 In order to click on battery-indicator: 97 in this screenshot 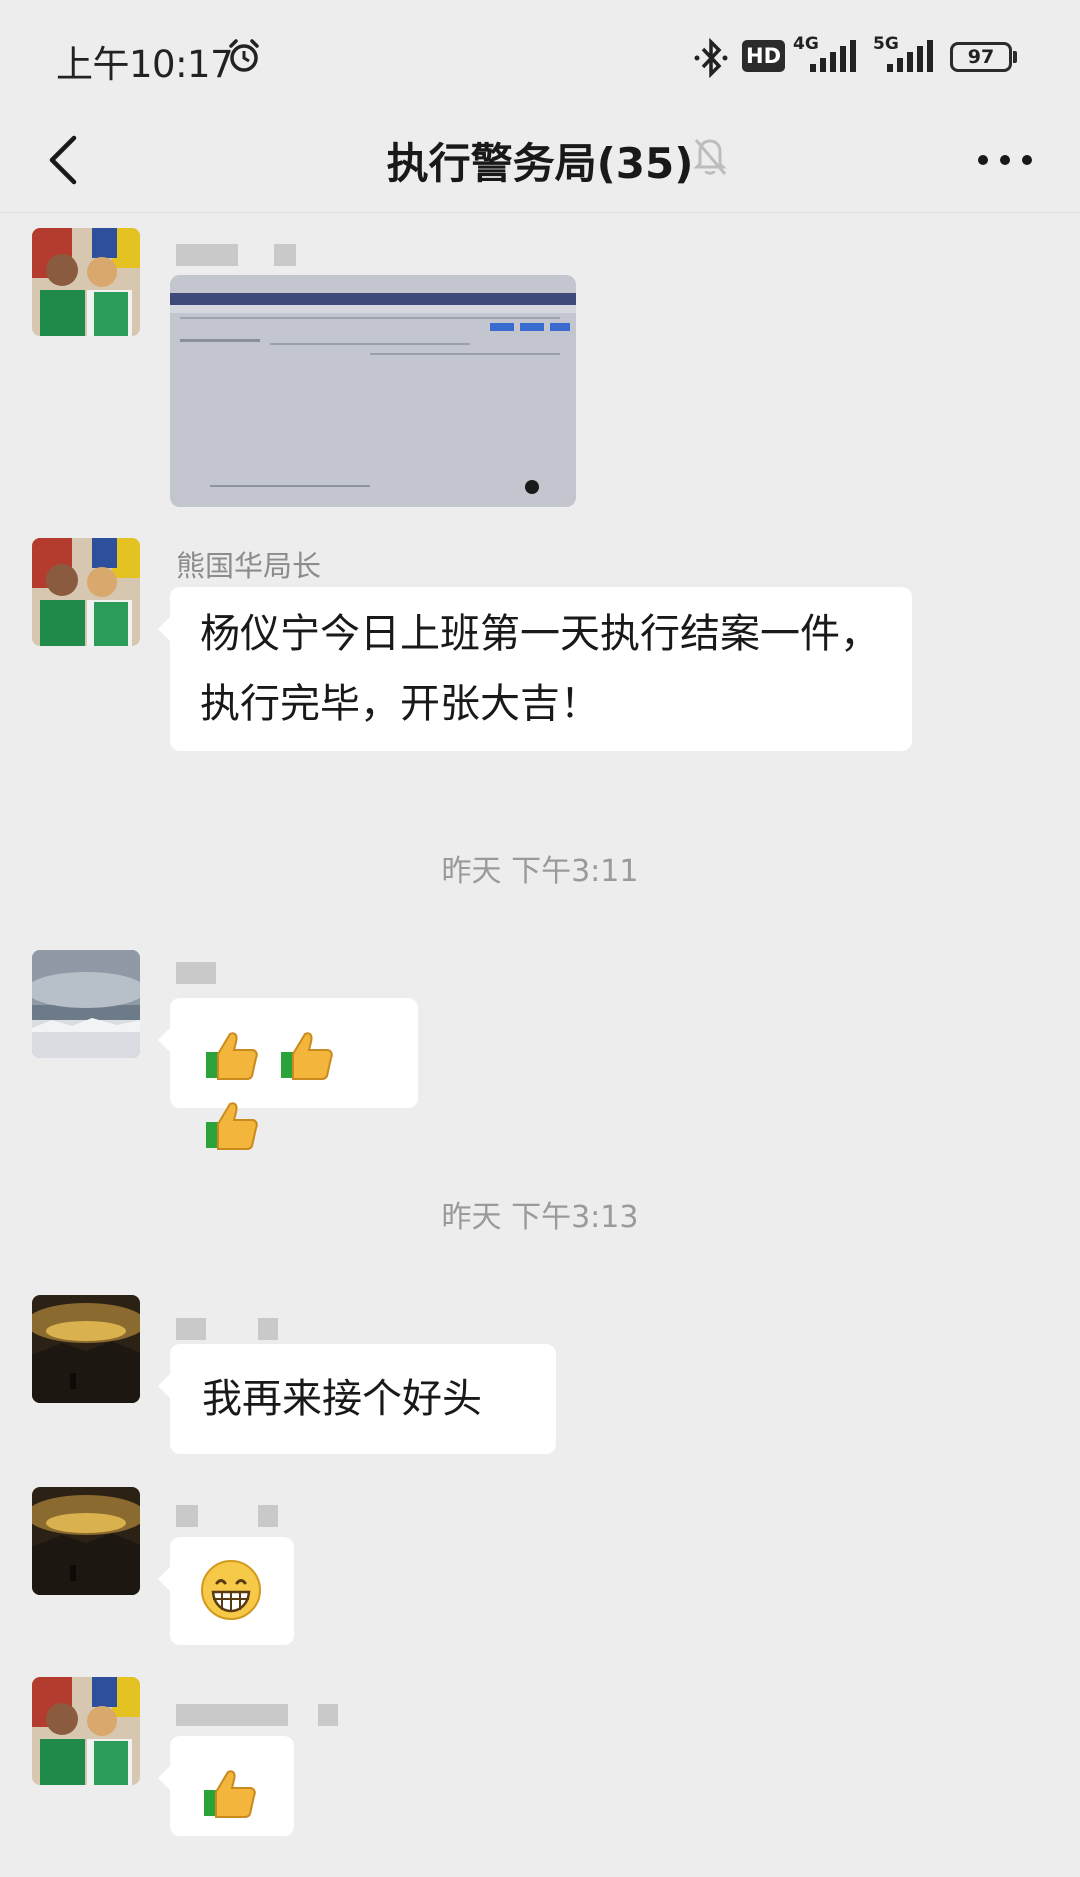, I will do `click(981, 57)`.